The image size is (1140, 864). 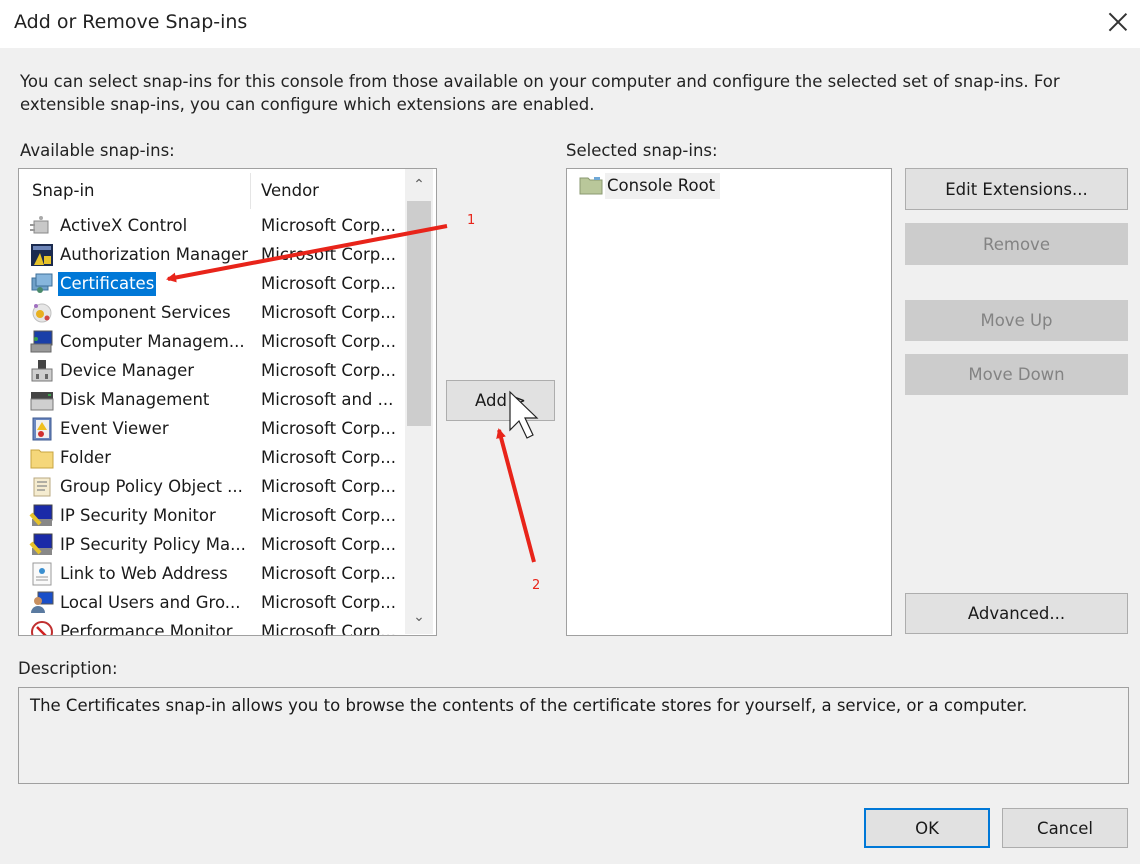 What do you see at coordinates (127, 370) in the screenshot?
I see `snapin-name: Device Manager` at bounding box center [127, 370].